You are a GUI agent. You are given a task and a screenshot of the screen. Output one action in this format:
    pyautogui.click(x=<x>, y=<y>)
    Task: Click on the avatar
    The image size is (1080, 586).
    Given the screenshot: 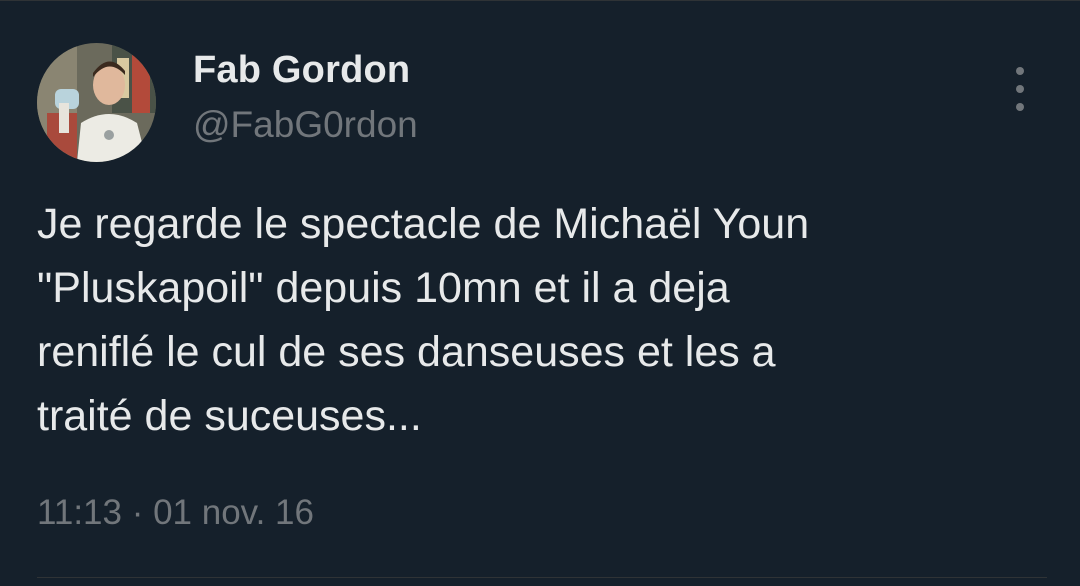 What is the action you would take?
    pyautogui.click(x=96, y=102)
    